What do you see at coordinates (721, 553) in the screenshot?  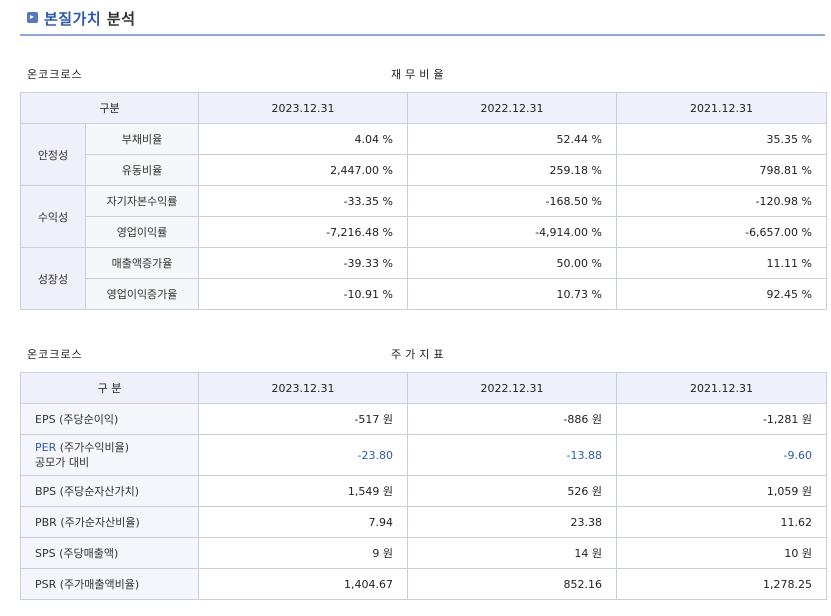 I see `cell-value: 10 원` at bounding box center [721, 553].